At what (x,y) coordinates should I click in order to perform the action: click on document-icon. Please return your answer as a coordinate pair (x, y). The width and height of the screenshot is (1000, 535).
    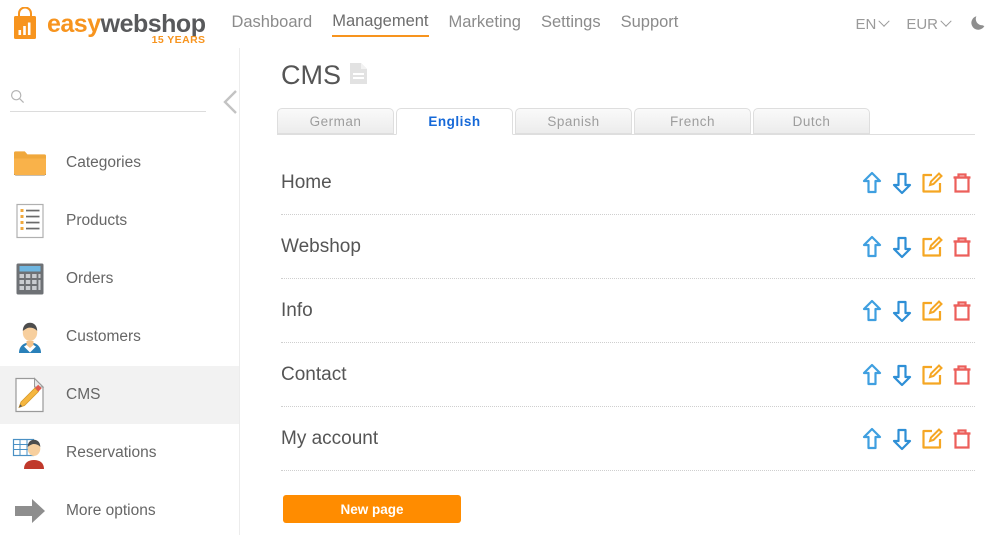
    Looking at the image, I should click on (358, 76).